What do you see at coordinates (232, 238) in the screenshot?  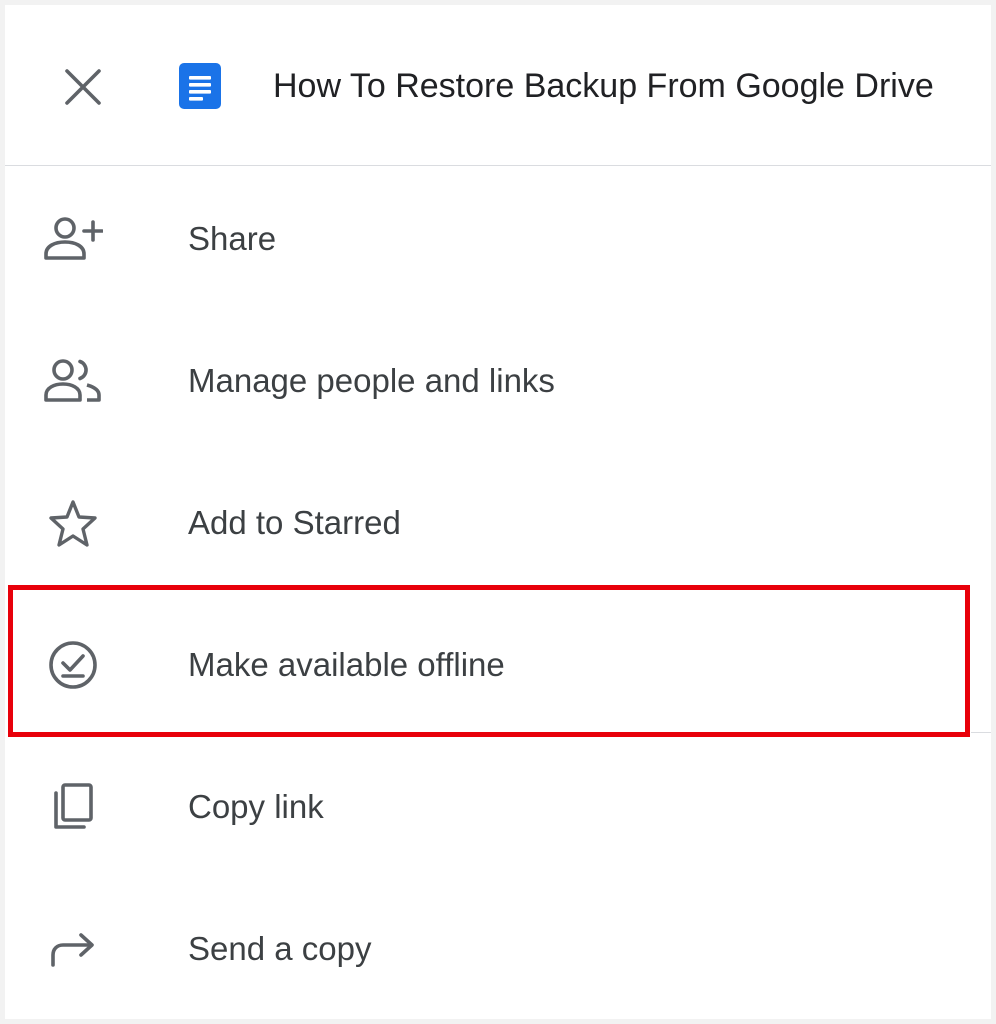 I see `menu-item-label: Share` at bounding box center [232, 238].